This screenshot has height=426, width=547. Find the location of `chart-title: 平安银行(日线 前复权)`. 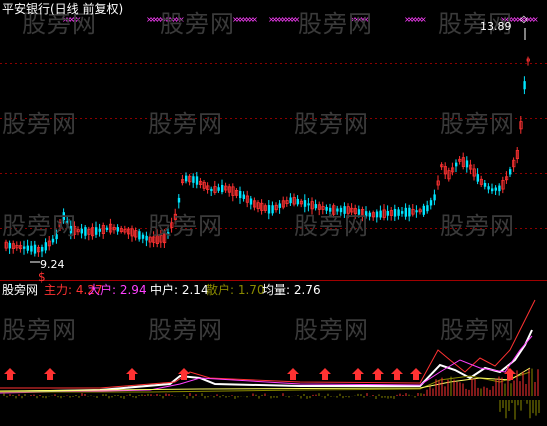

chart-title: 平安银行(日线 前复权) is located at coordinates (63, 9).